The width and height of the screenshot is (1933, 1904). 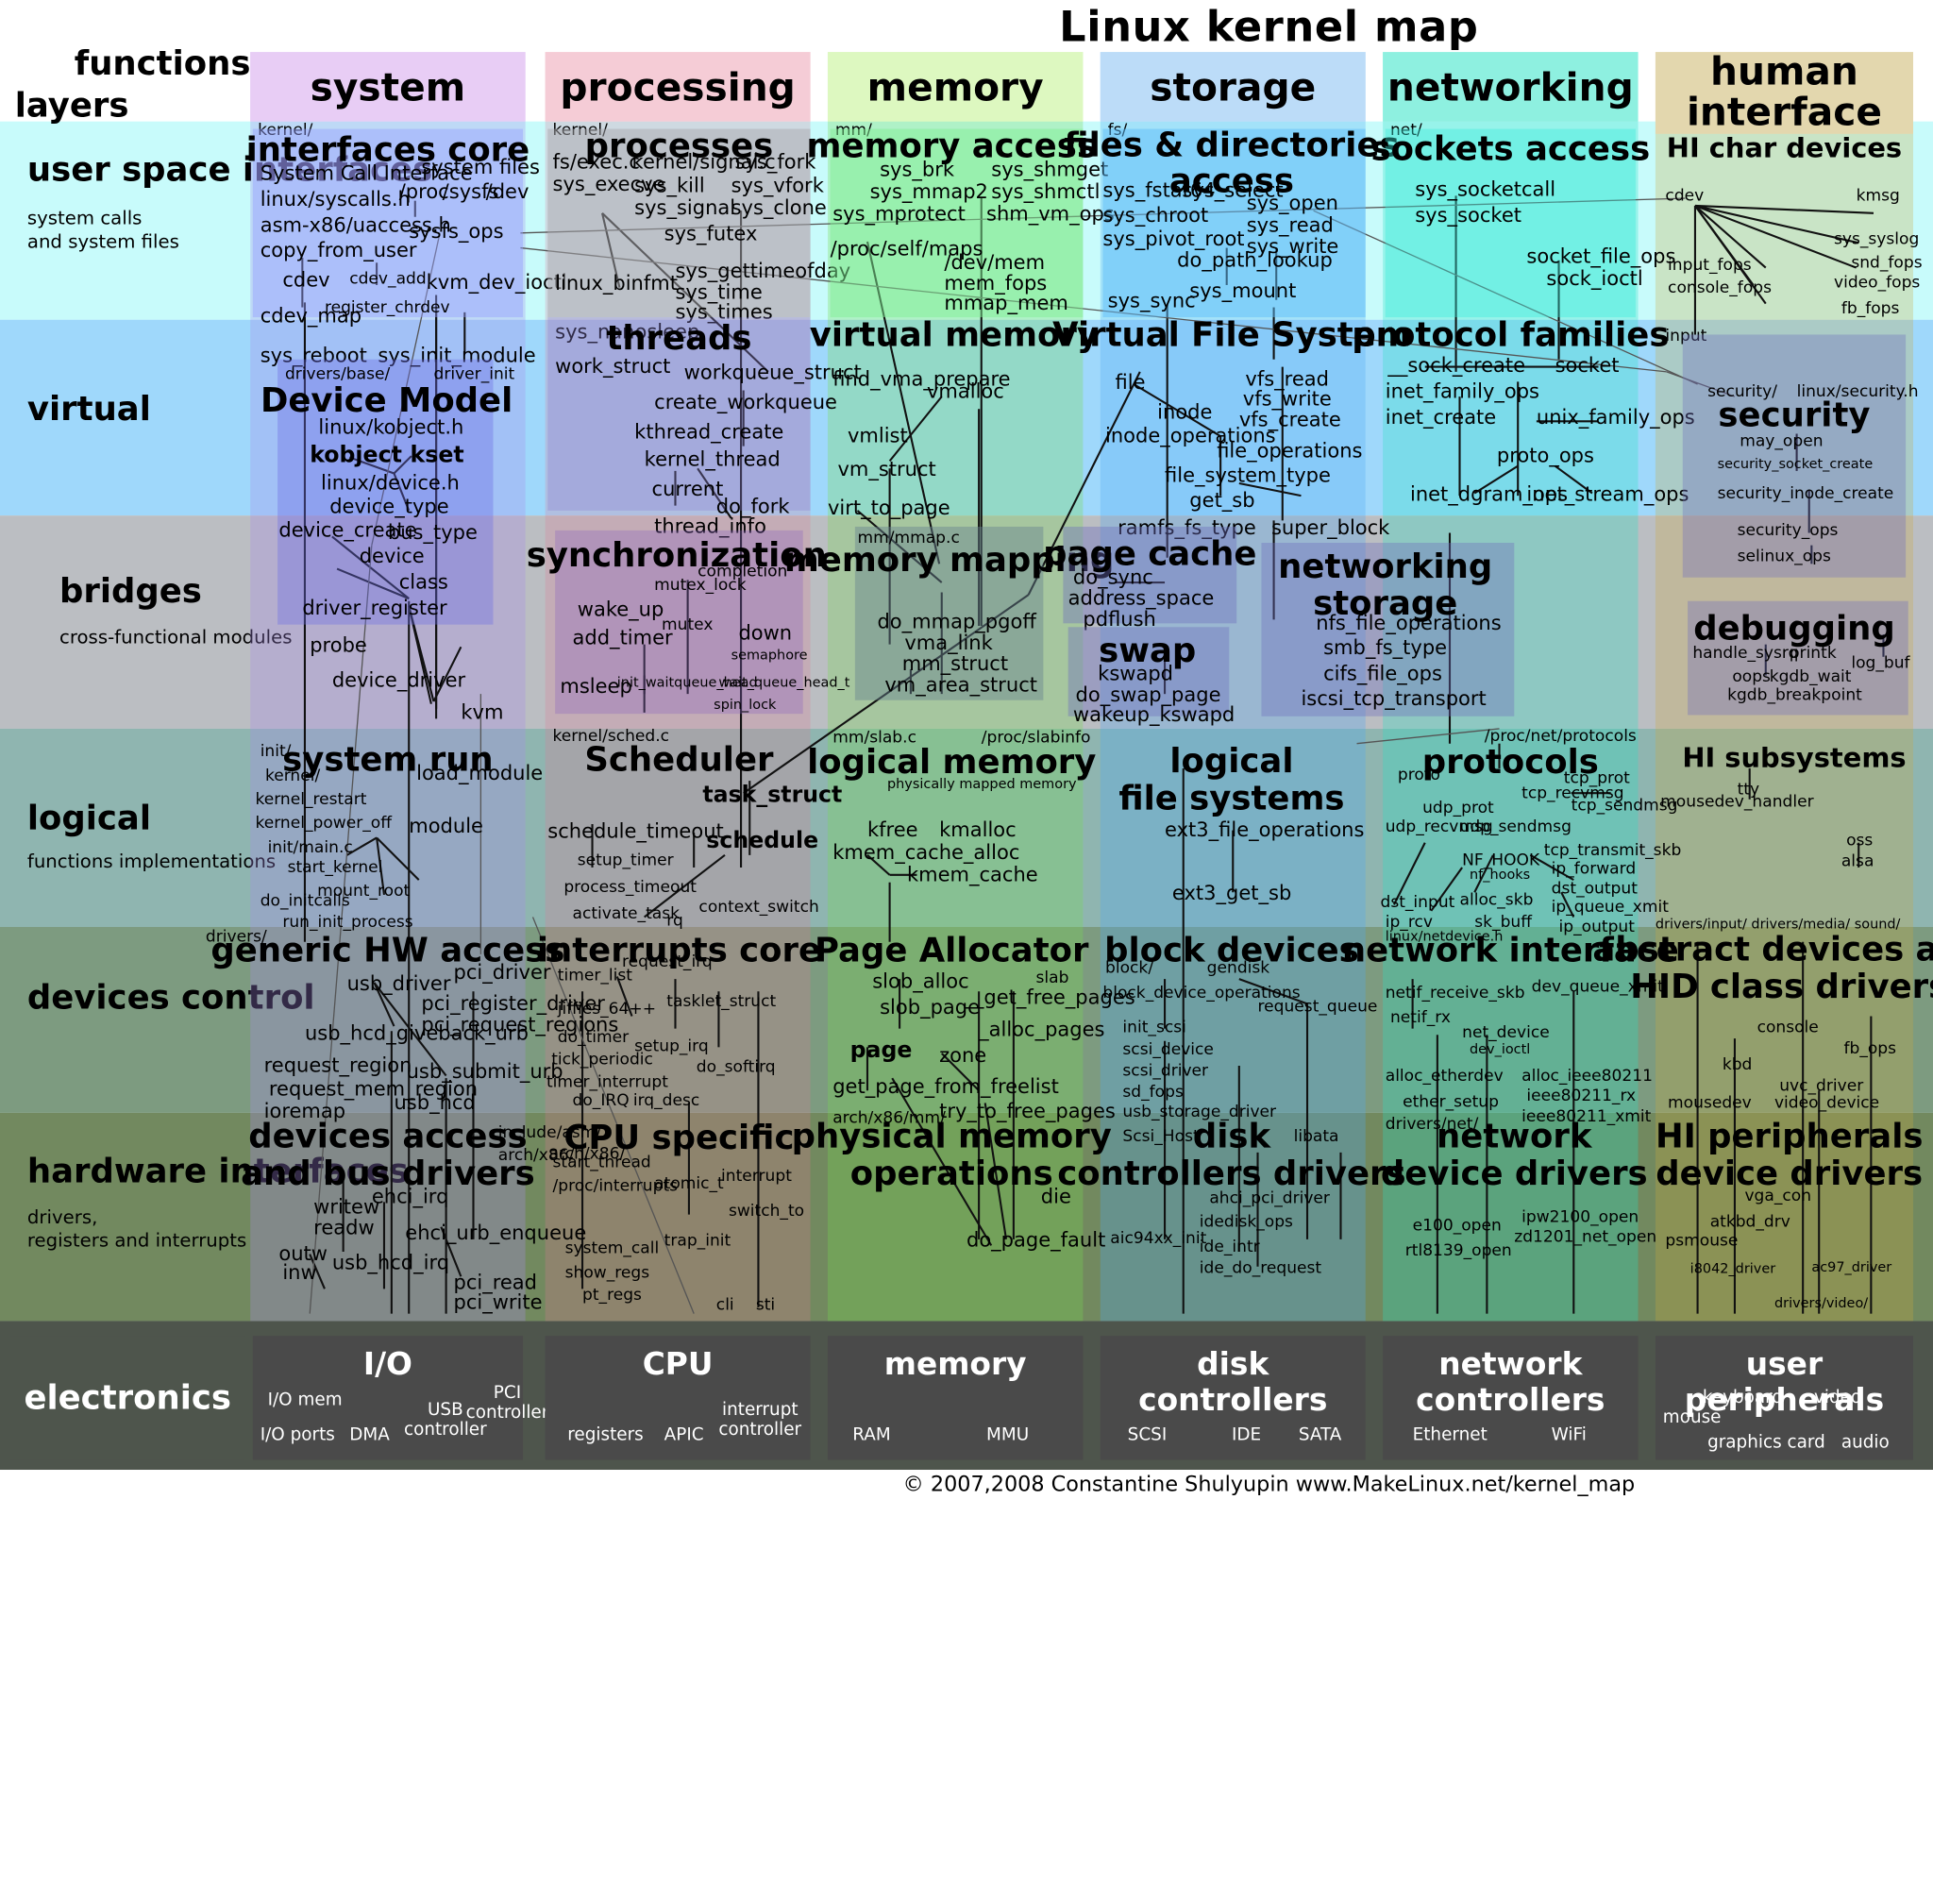 What do you see at coordinates (1545, 455) in the screenshot?
I see `label-proto-ops: proto_ops` at bounding box center [1545, 455].